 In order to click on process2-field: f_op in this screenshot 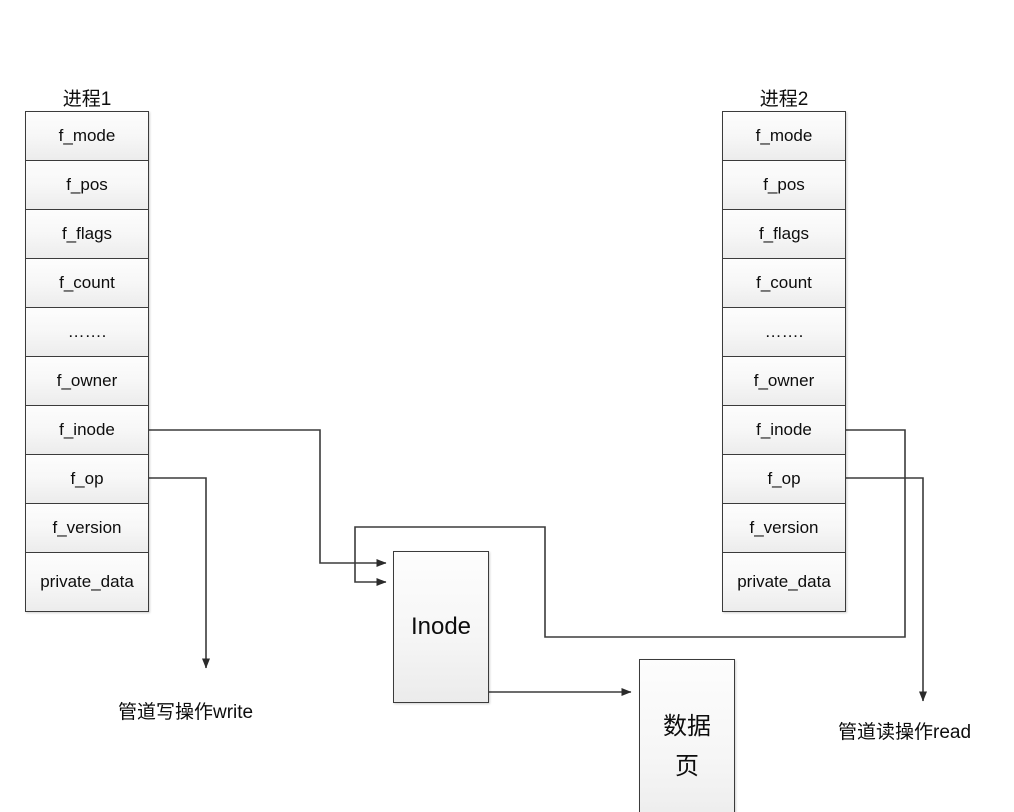, I will do `click(784, 479)`.